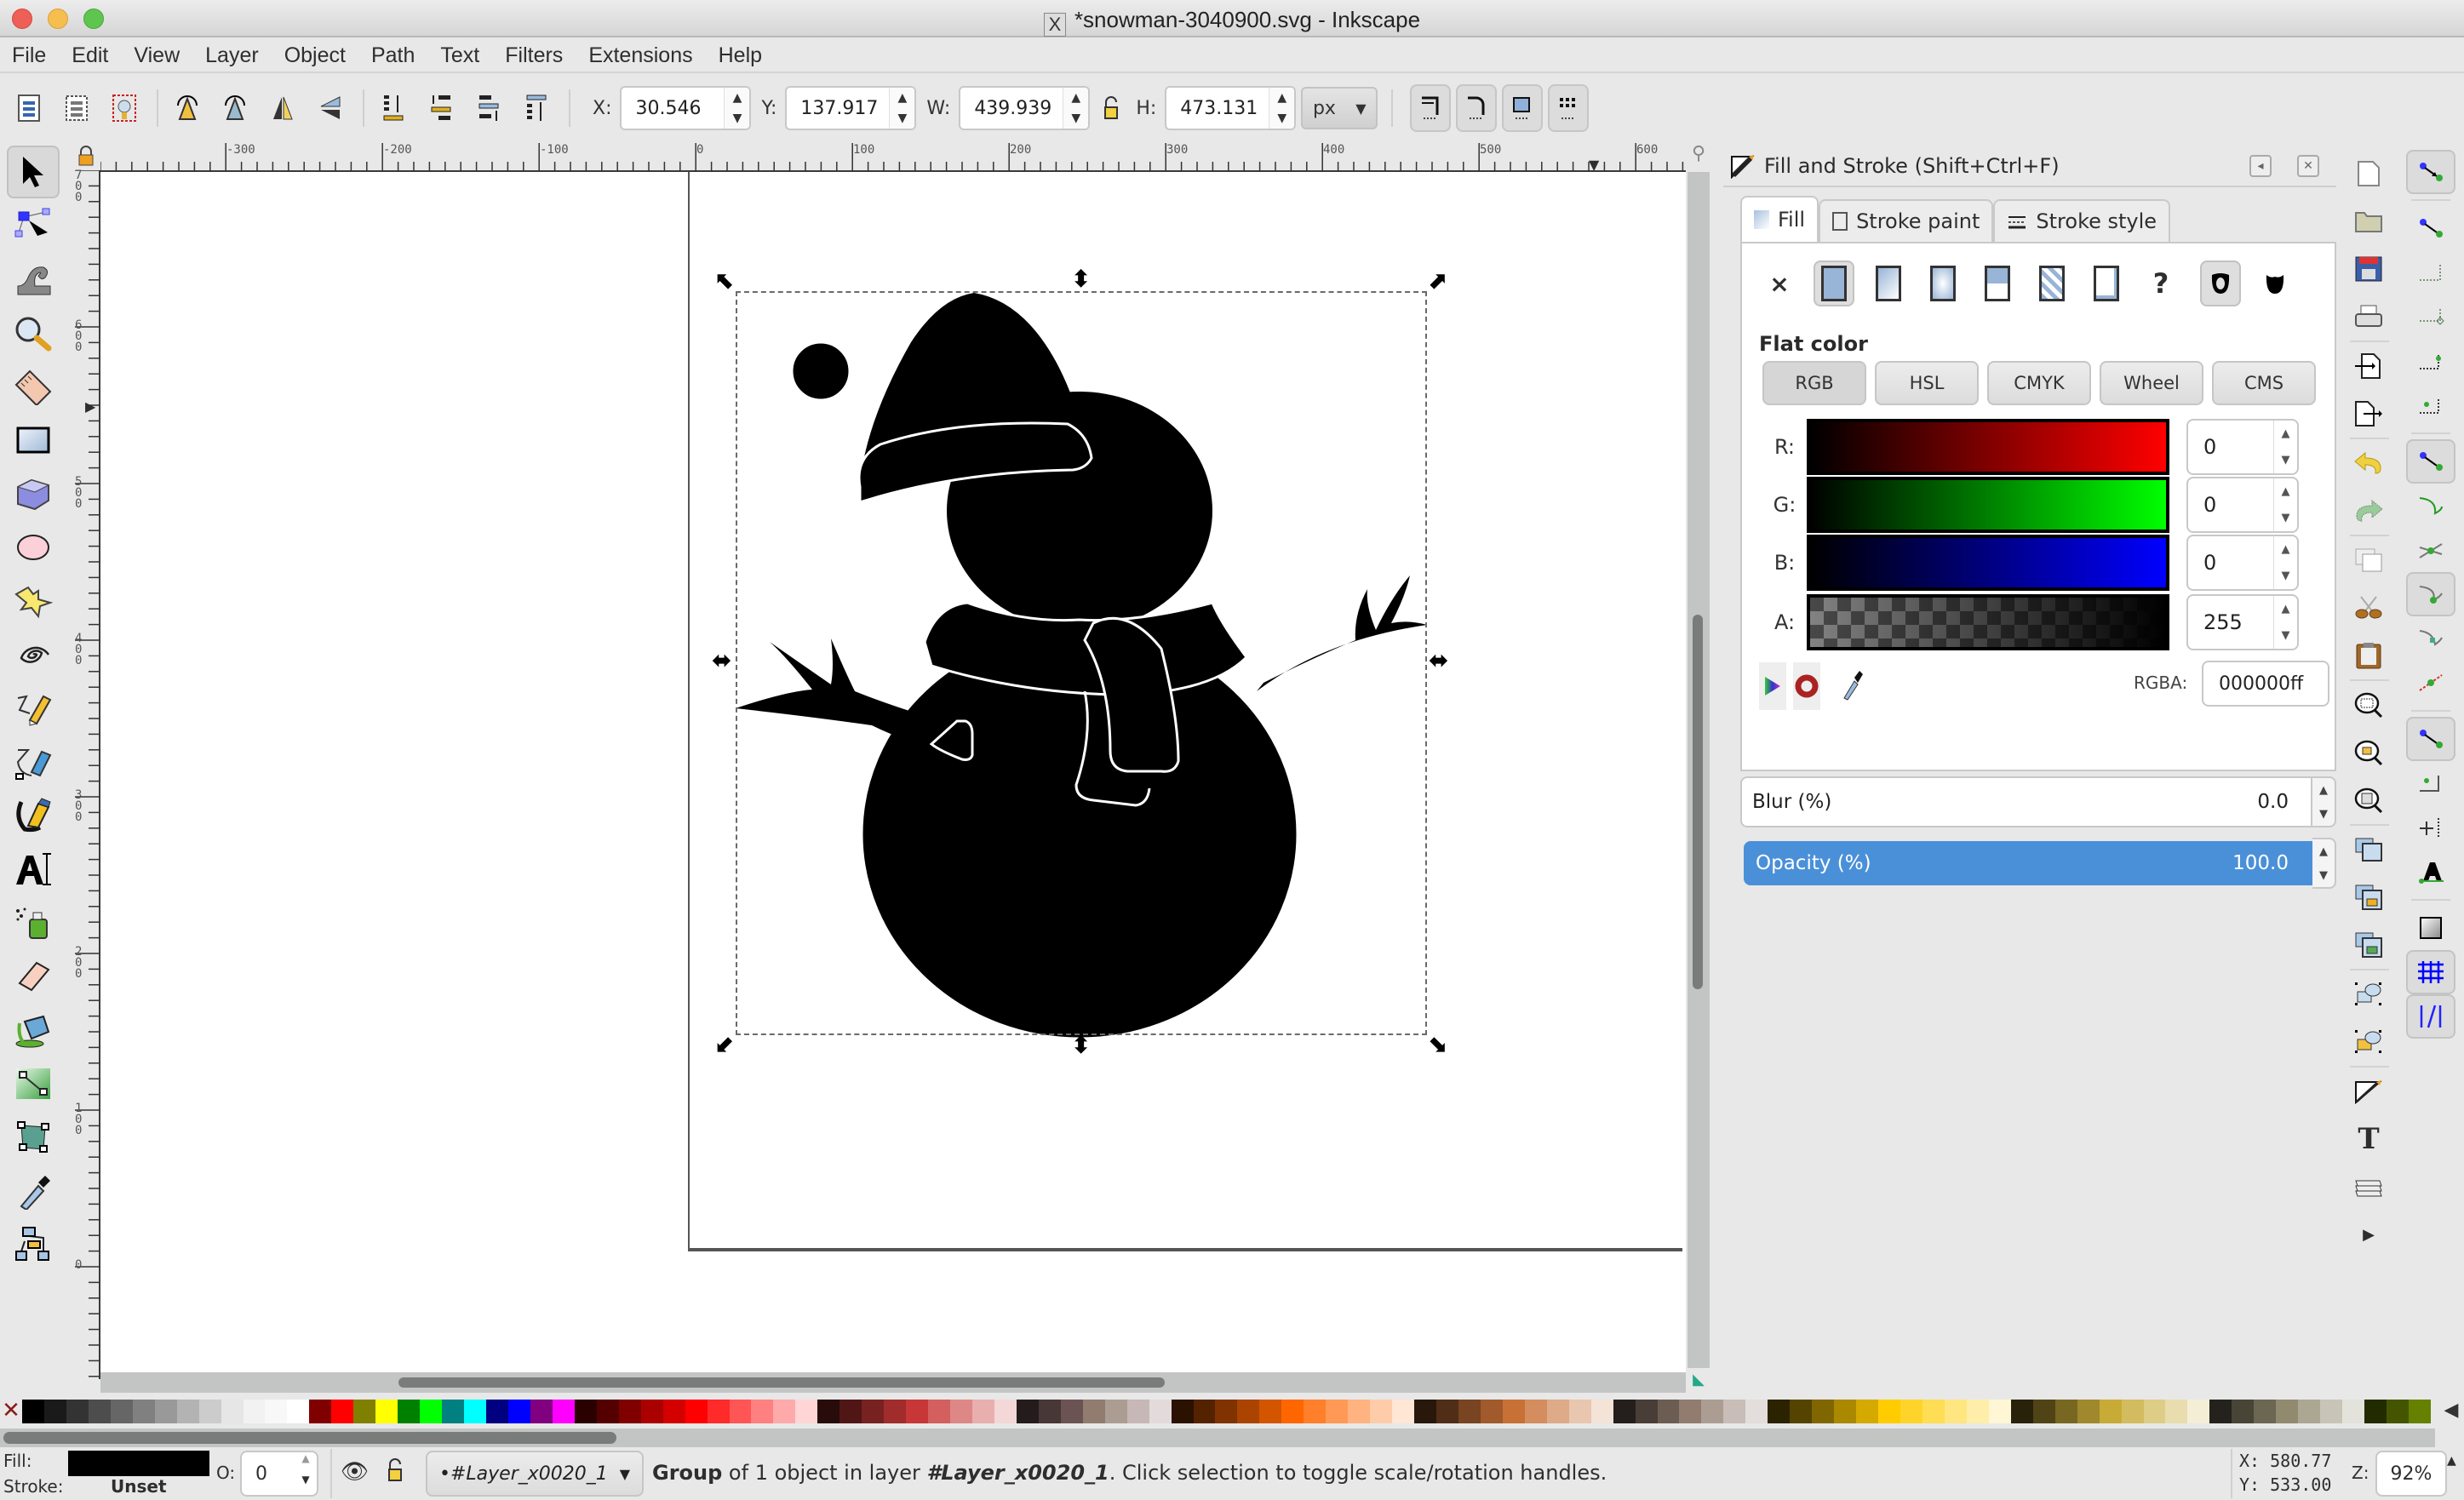 The height and width of the screenshot is (1500, 2464). Describe the element at coordinates (2431, 273) in the screenshot. I see `snap-bbox-edges` at that location.